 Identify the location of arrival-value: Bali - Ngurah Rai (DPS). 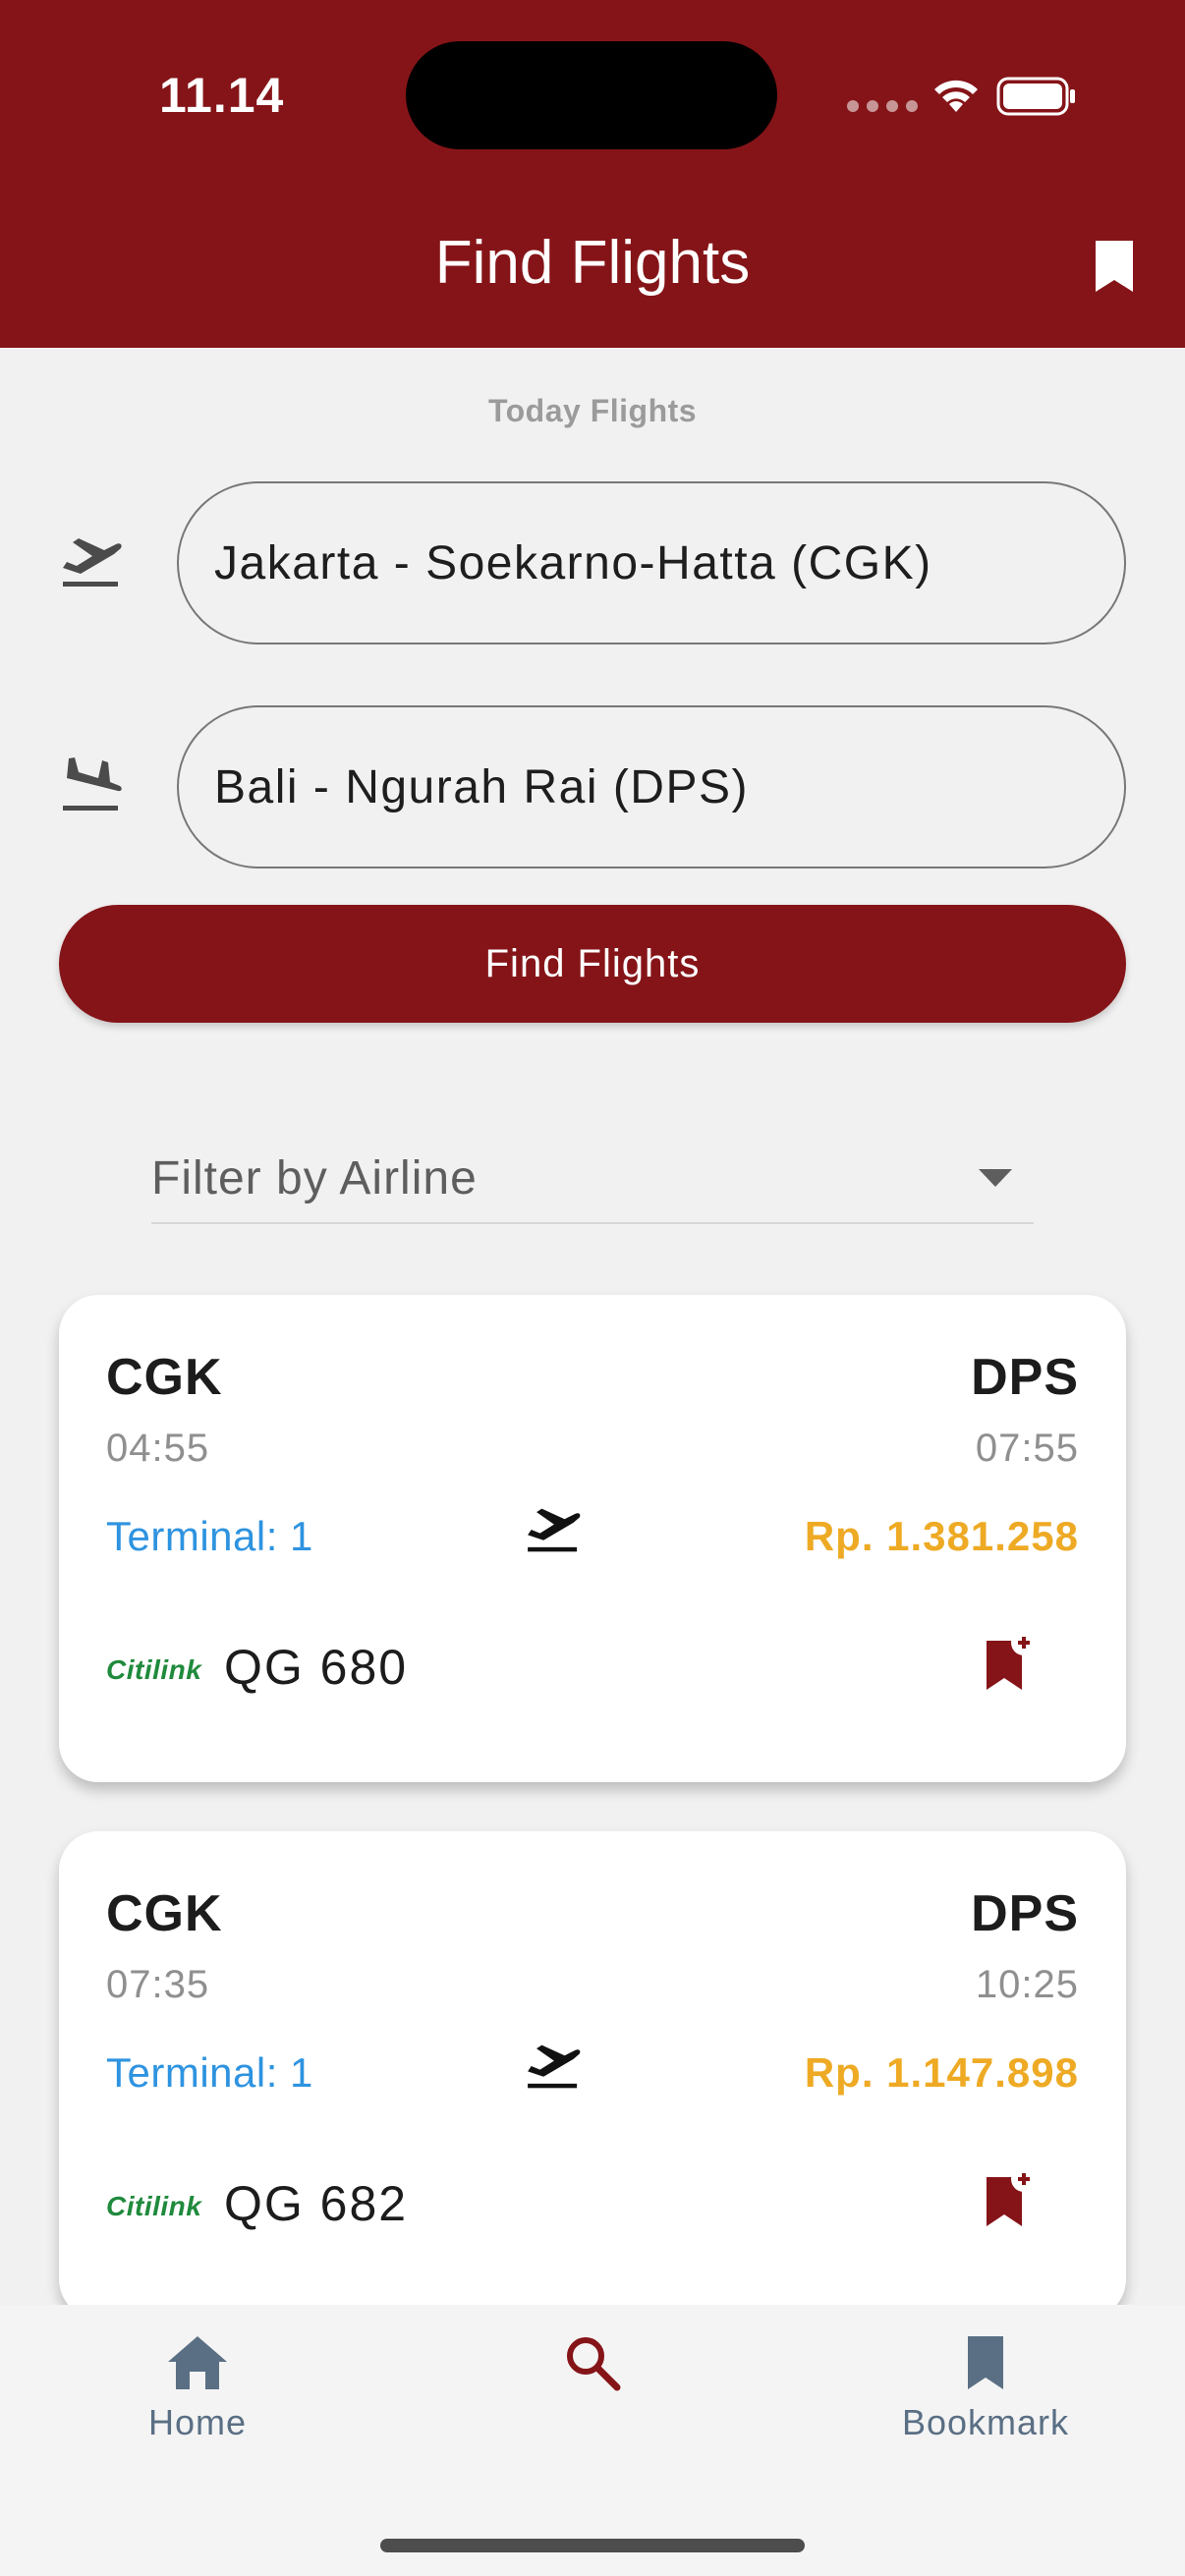
(482, 786).